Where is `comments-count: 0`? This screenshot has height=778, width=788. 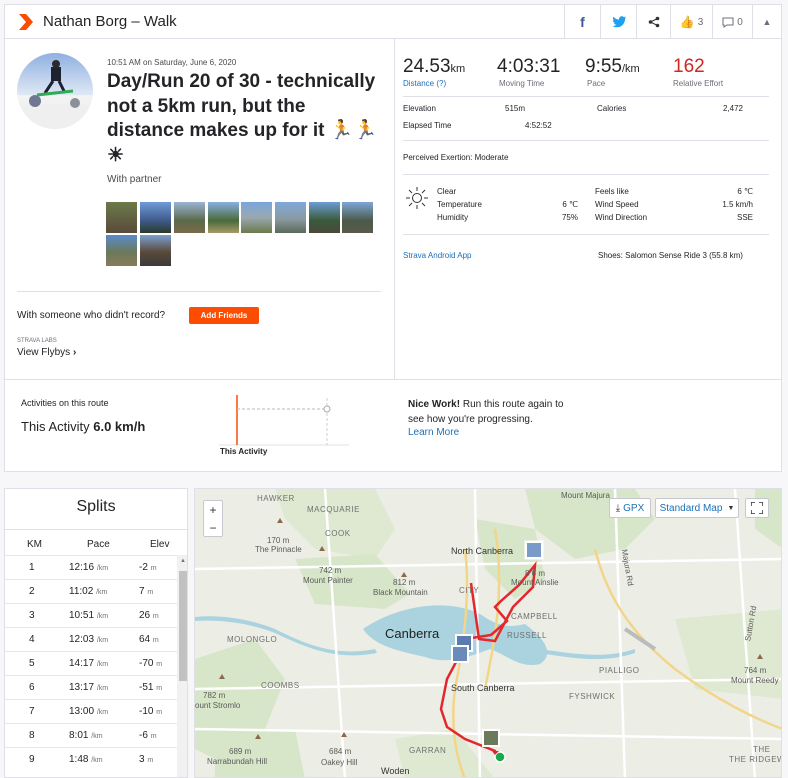
comments-count: 0 is located at coordinates (740, 22).